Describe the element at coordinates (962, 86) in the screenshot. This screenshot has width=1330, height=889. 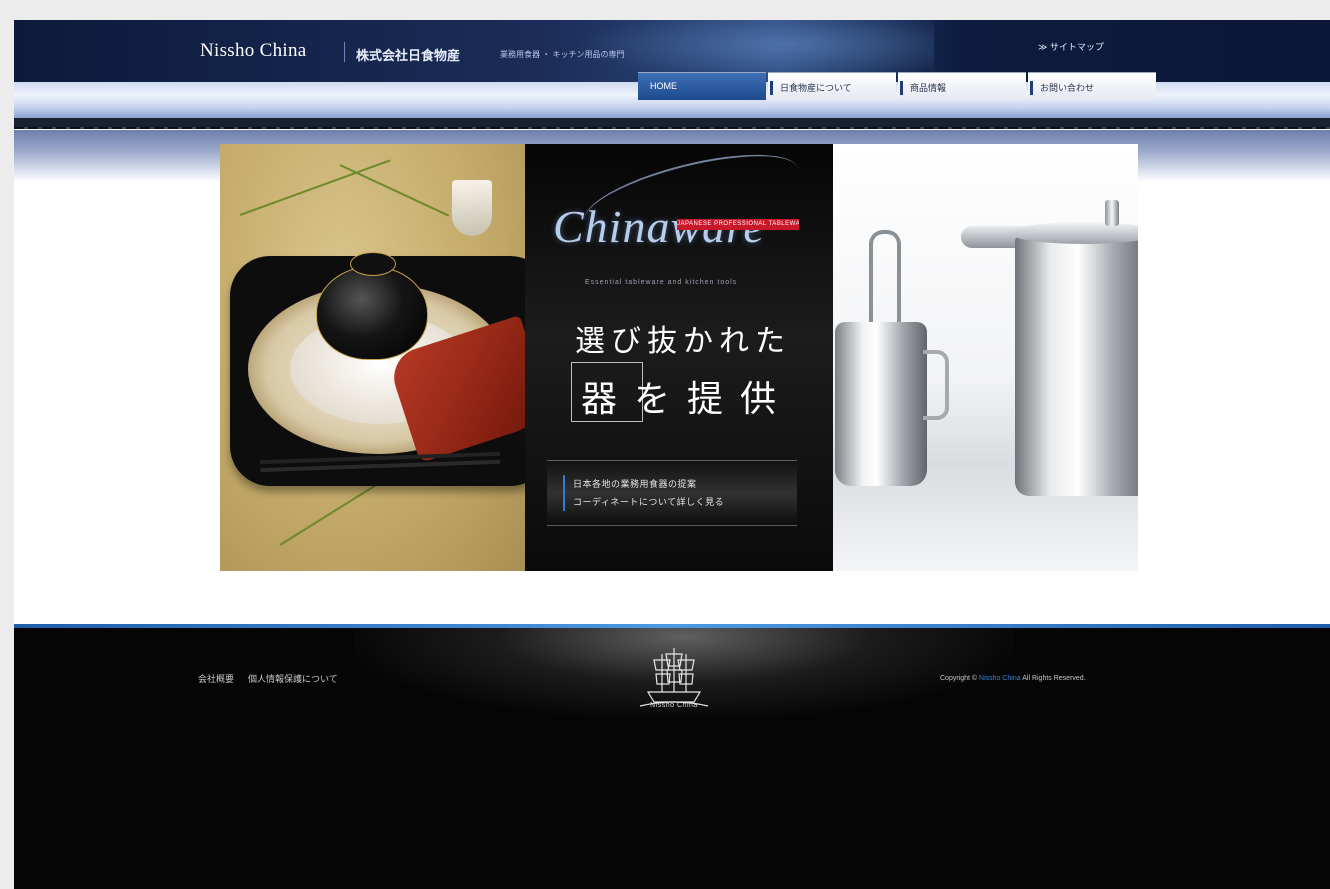
I see `tab-products: 商品情報` at that location.